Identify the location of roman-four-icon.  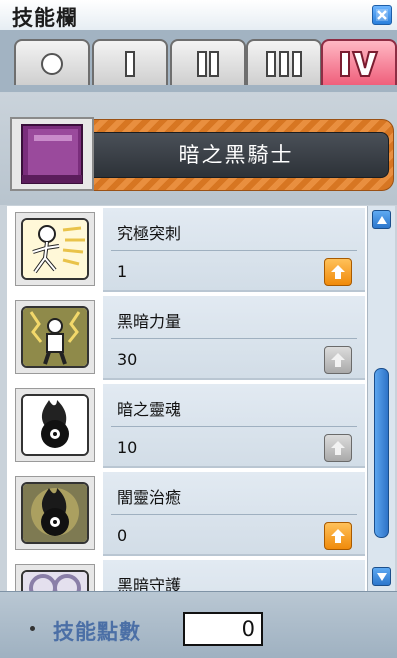
(359, 64).